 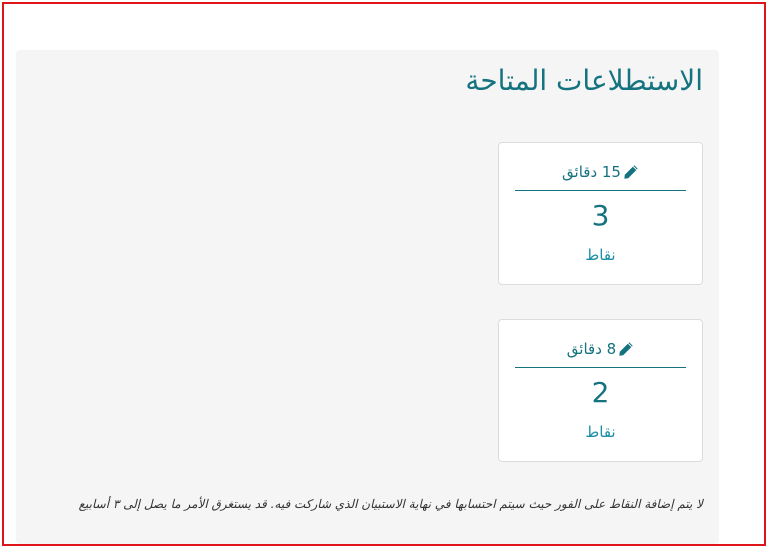 What do you see at coordinates (584, 80) in the screenshot?
I see `page-title: الاستطلاعات المتاحة` at bounding box center [584, 80].